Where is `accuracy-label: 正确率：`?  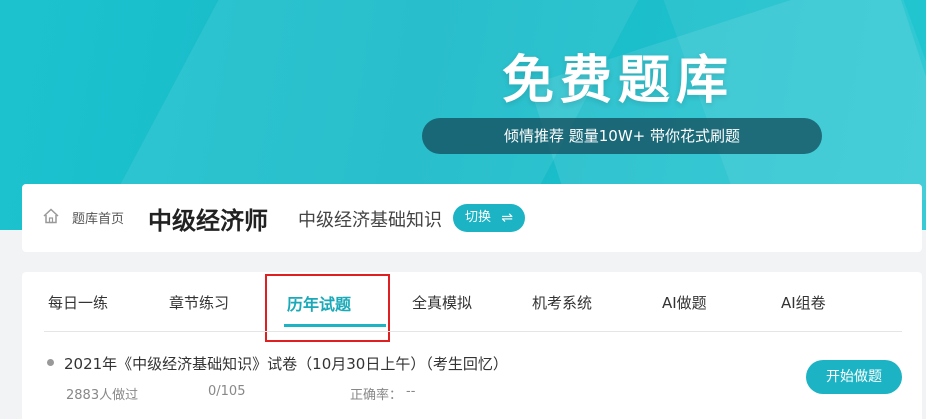
accuracy-label: 正确率： is located at coordinates (376, 395).